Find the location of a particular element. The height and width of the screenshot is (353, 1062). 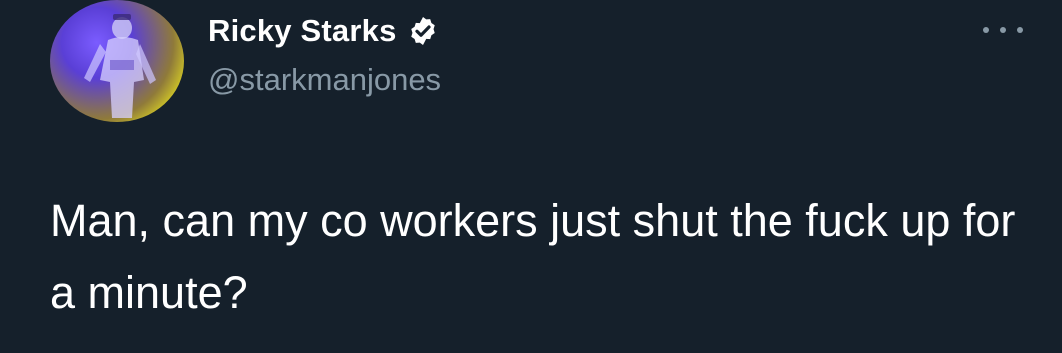

author-avatar is located at coordinates (117, 61).